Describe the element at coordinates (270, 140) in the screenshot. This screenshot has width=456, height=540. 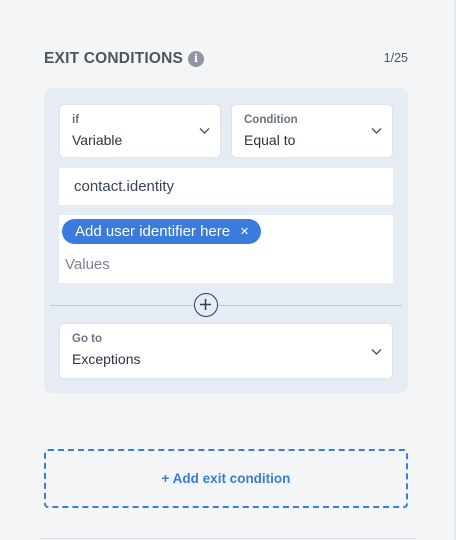
I see `condition-select-value: Equal to` at that location.